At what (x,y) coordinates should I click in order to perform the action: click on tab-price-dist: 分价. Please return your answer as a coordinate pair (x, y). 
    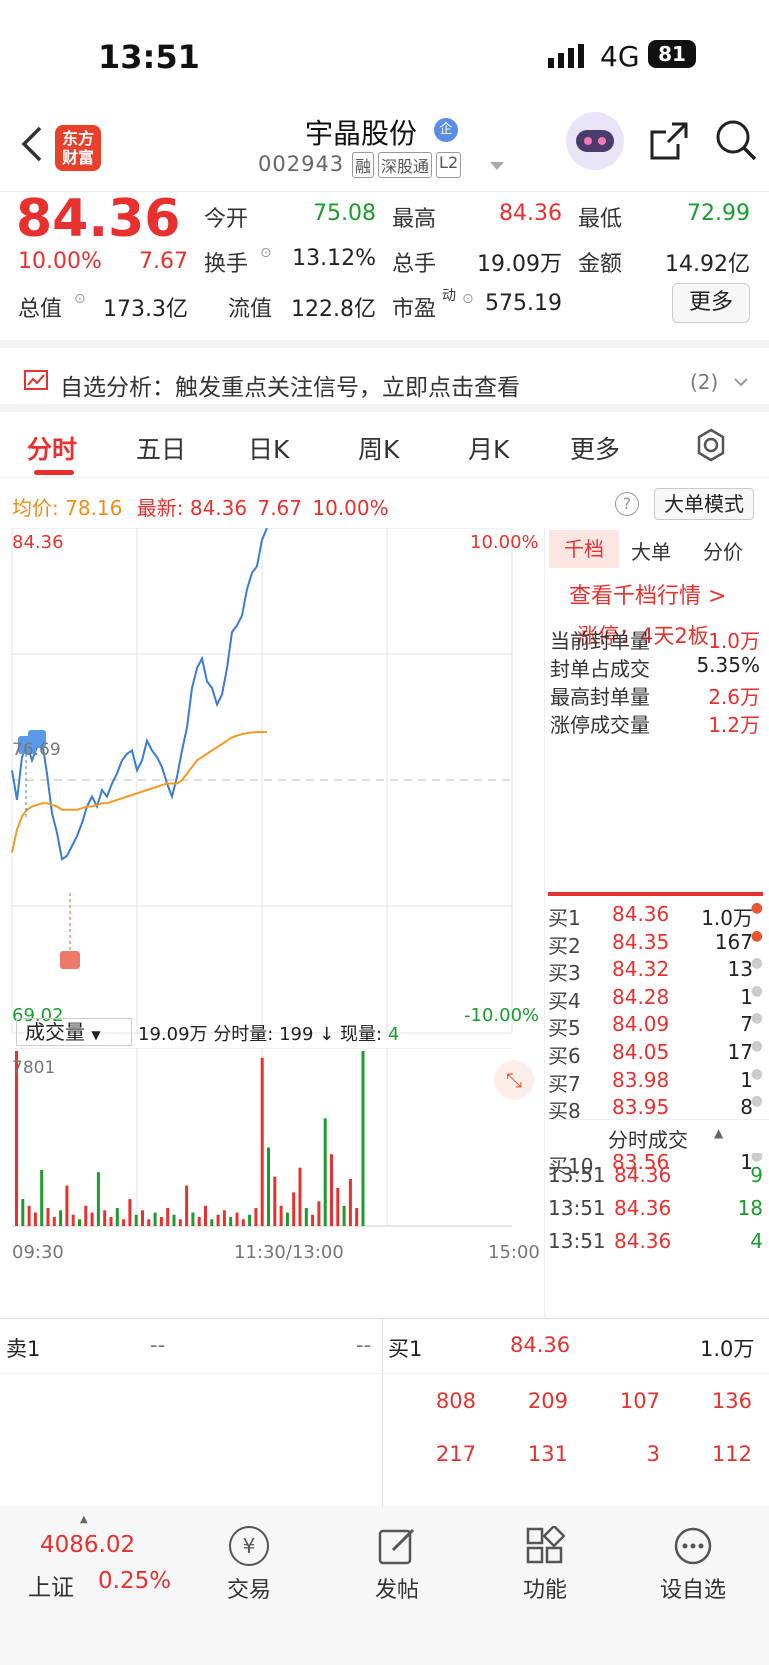
    Looking at the image, I should click on (723, 550).